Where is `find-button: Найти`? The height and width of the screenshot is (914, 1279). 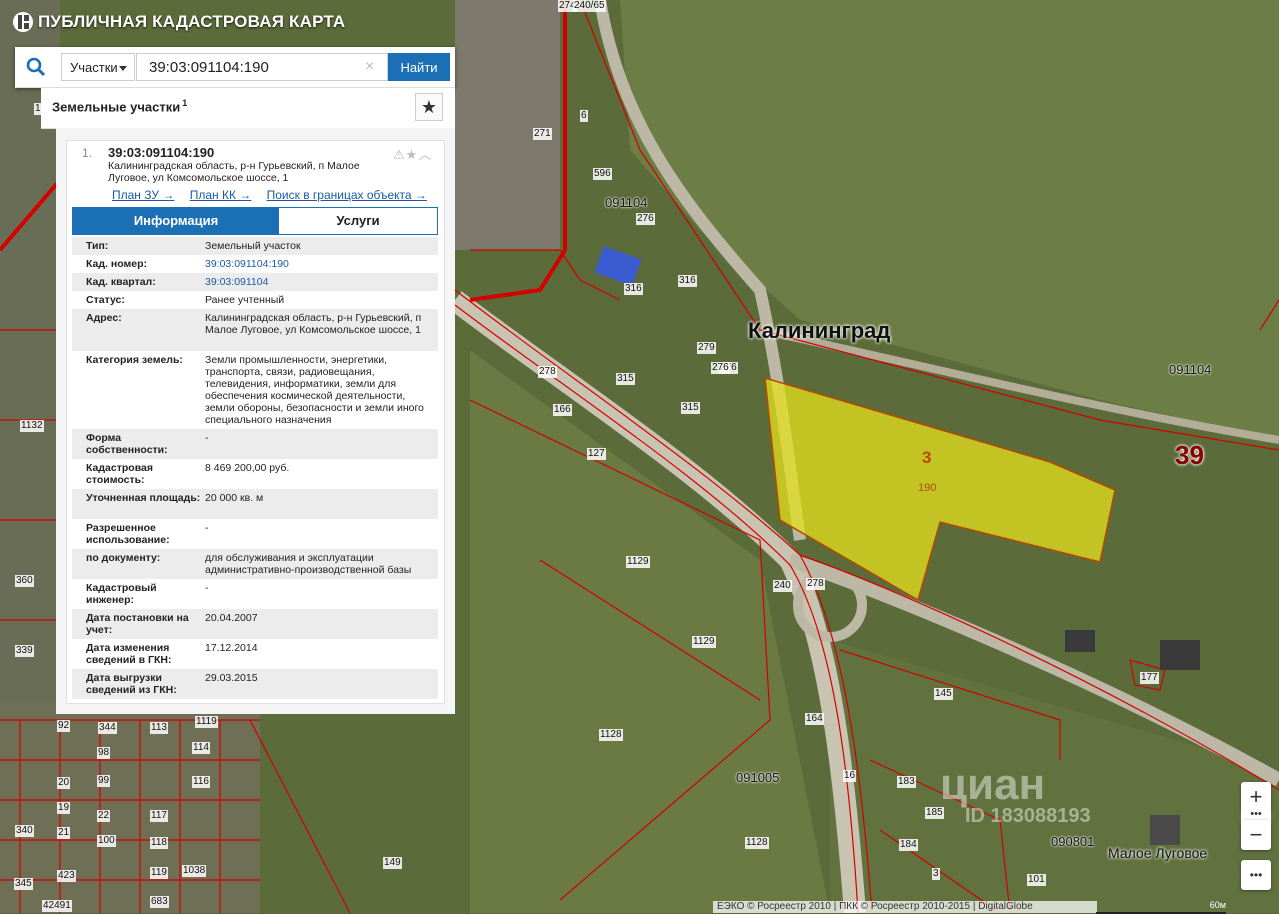
find-button: Найти is located at coordinates (419, 67).